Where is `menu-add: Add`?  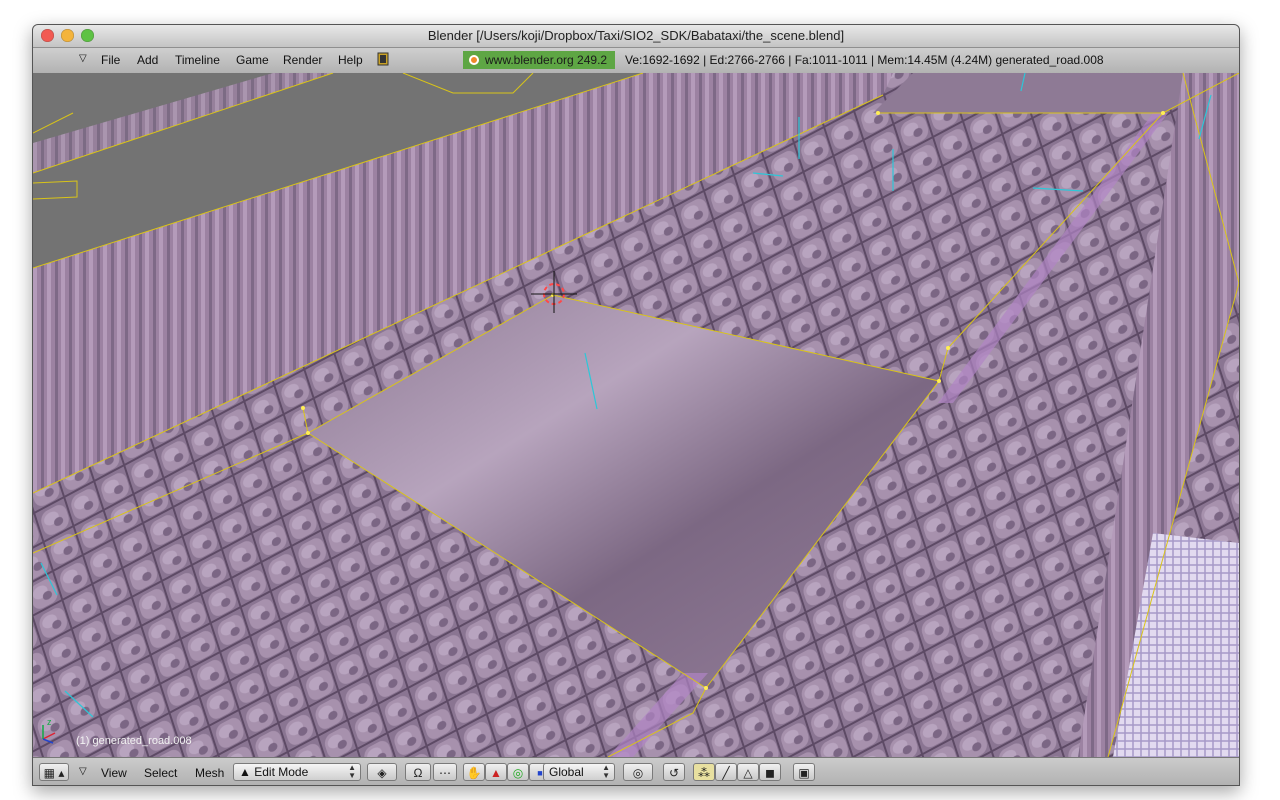 menu-add: Add is located at coordinates (147, 60).